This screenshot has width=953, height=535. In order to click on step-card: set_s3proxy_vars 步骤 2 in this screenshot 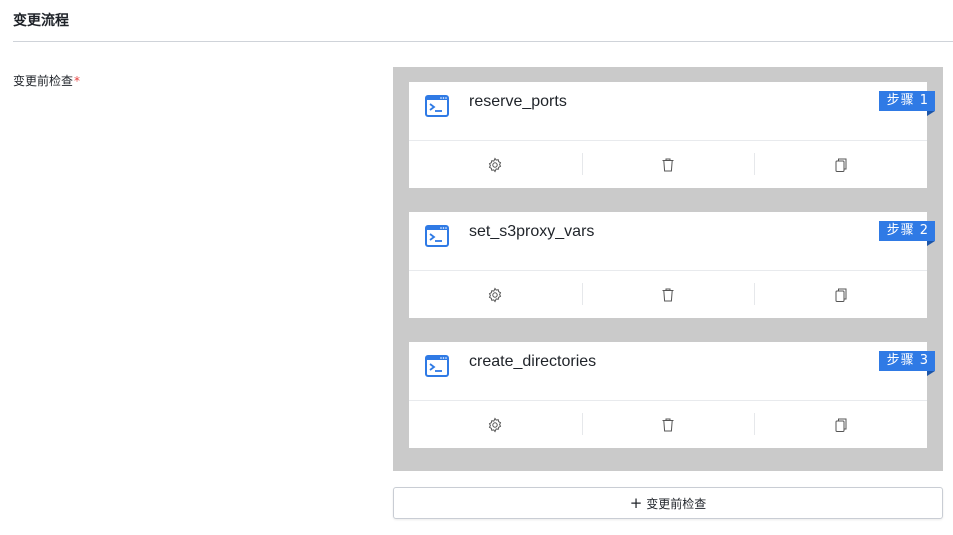, I will do `click(672, 265)`.